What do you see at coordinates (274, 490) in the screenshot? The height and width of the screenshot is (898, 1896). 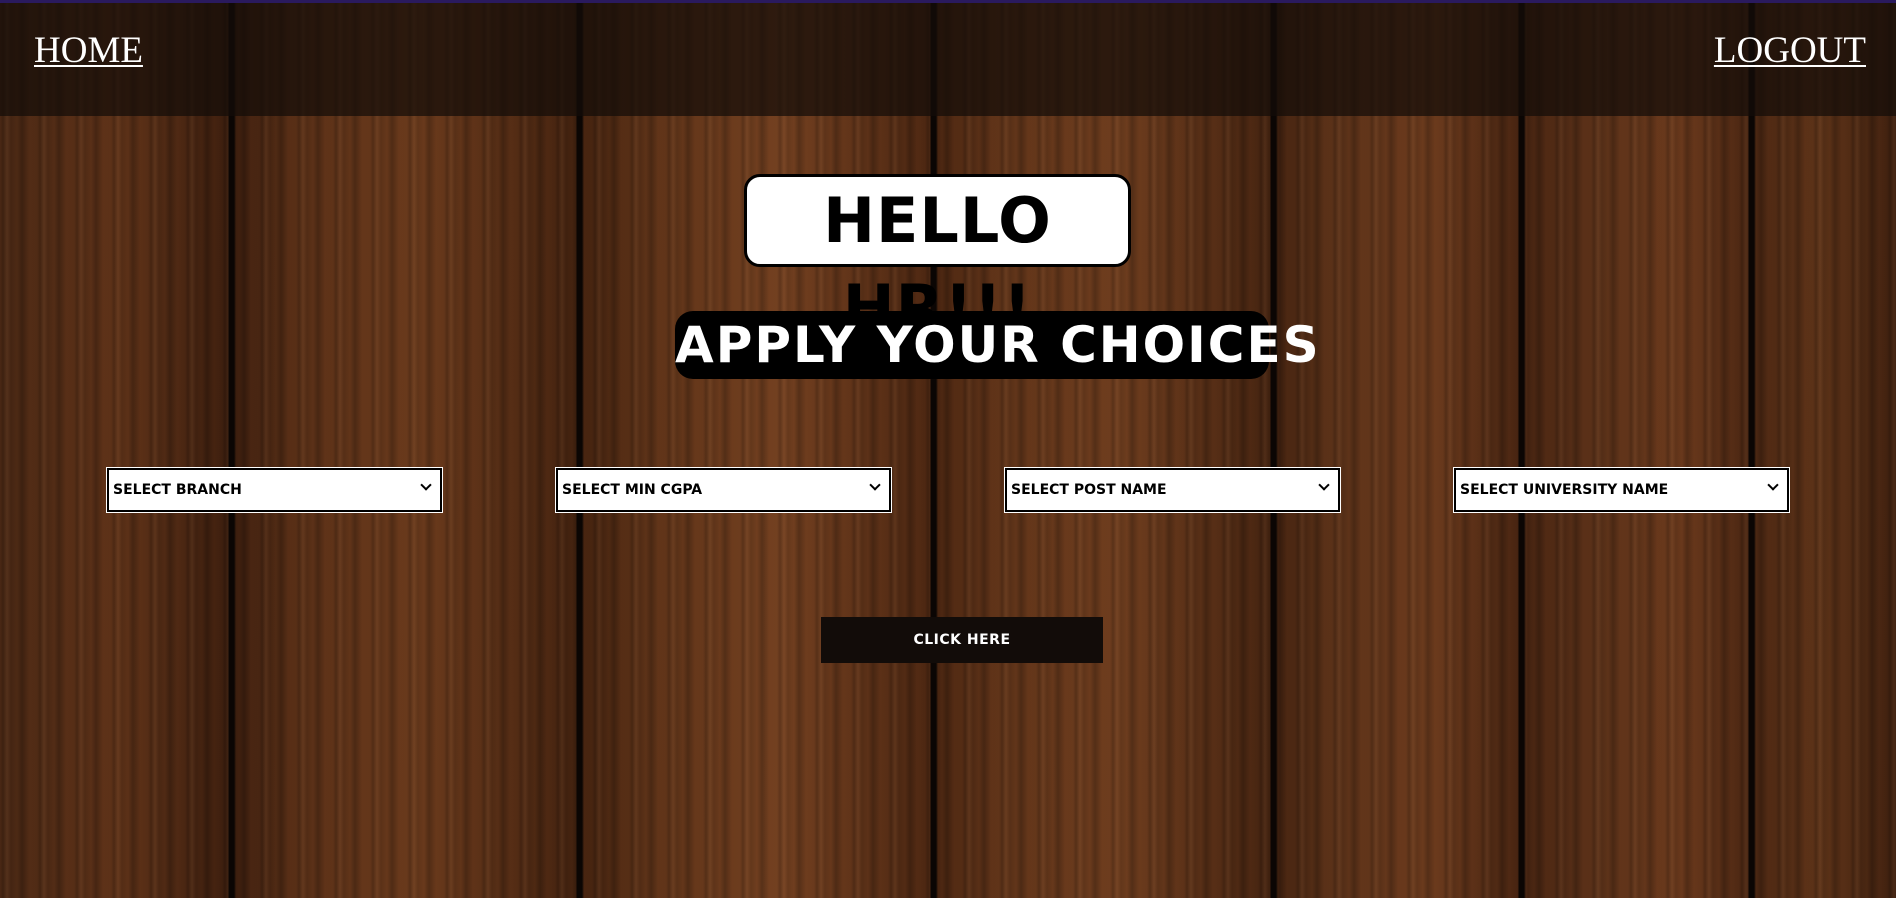 I see `branch-select: SELECT BRANCH` at bounding box center [274, 490].